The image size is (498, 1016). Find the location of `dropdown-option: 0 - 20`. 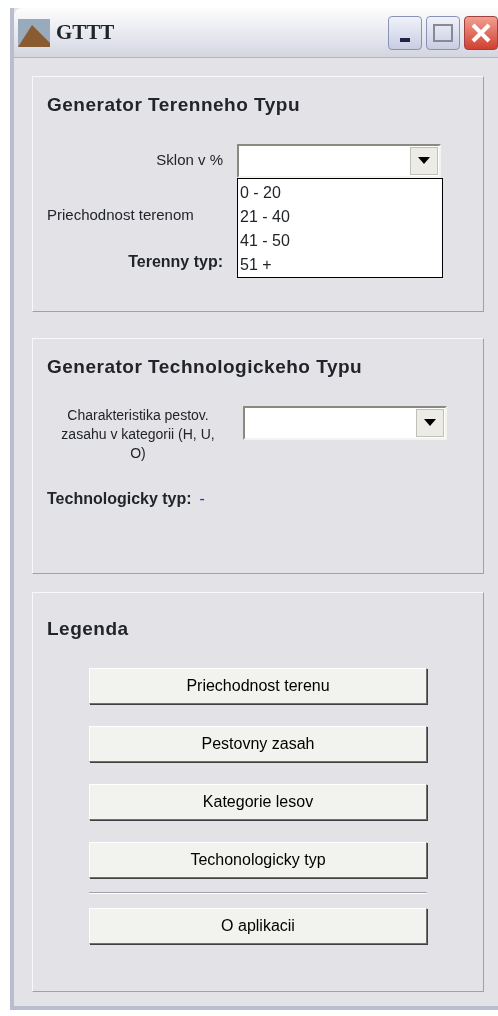

dropdown-option: 0 - 20 is located at coordinates (341, 192).